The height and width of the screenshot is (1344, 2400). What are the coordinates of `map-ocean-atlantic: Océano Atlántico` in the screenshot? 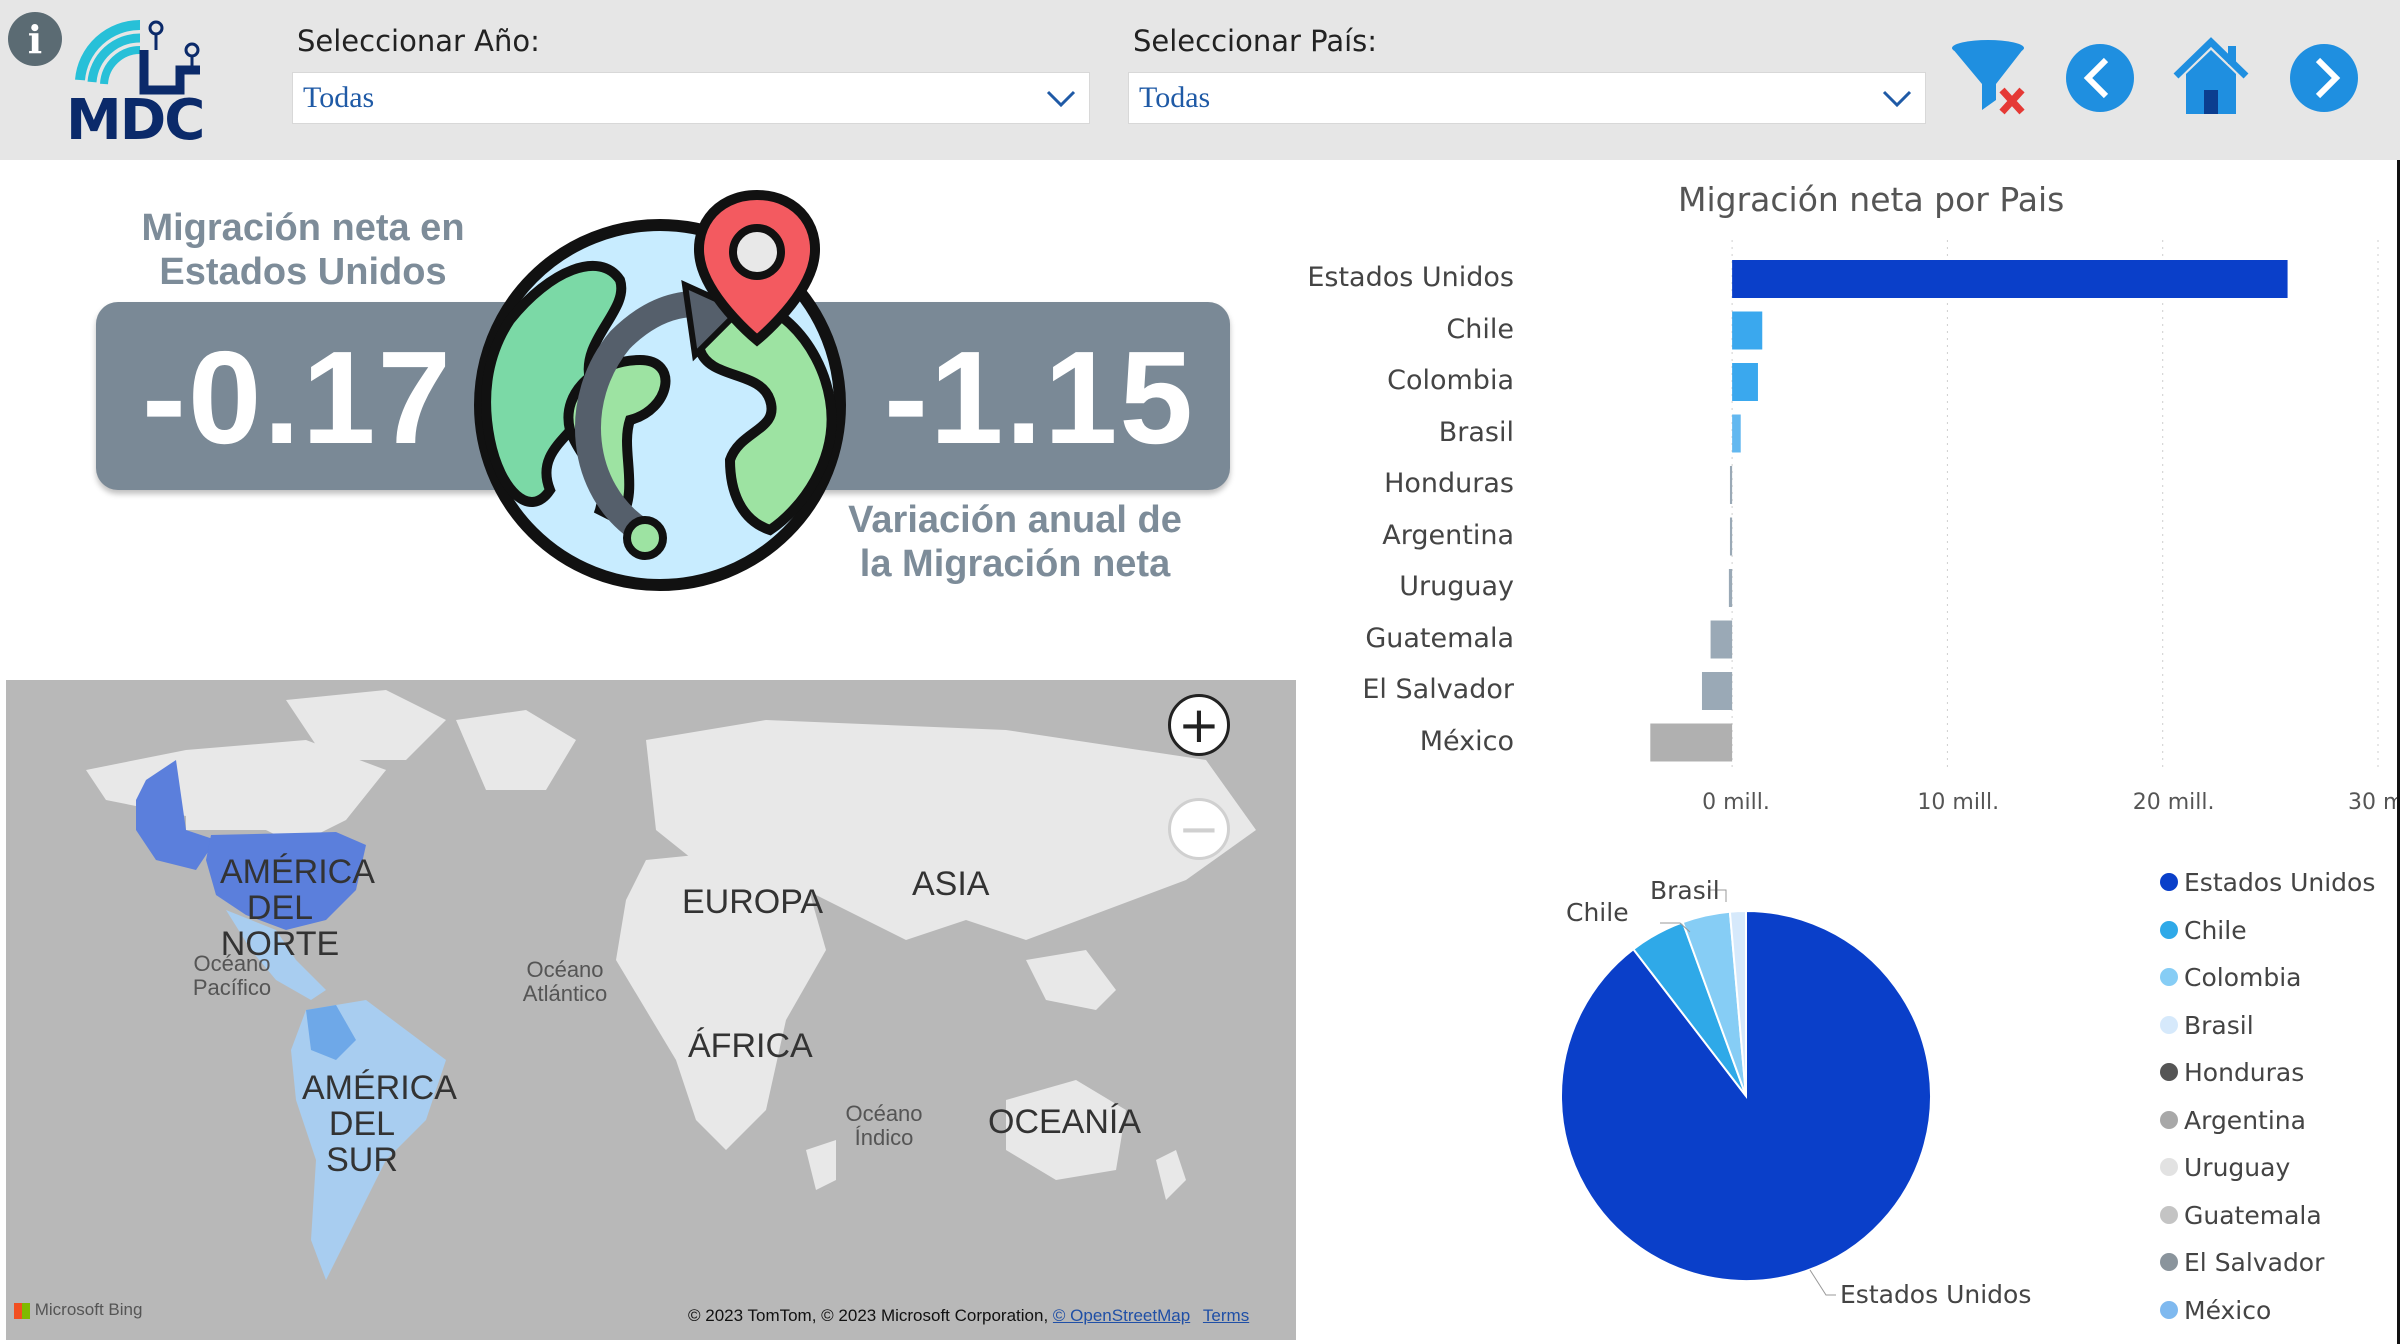 It's located at (565, 982).